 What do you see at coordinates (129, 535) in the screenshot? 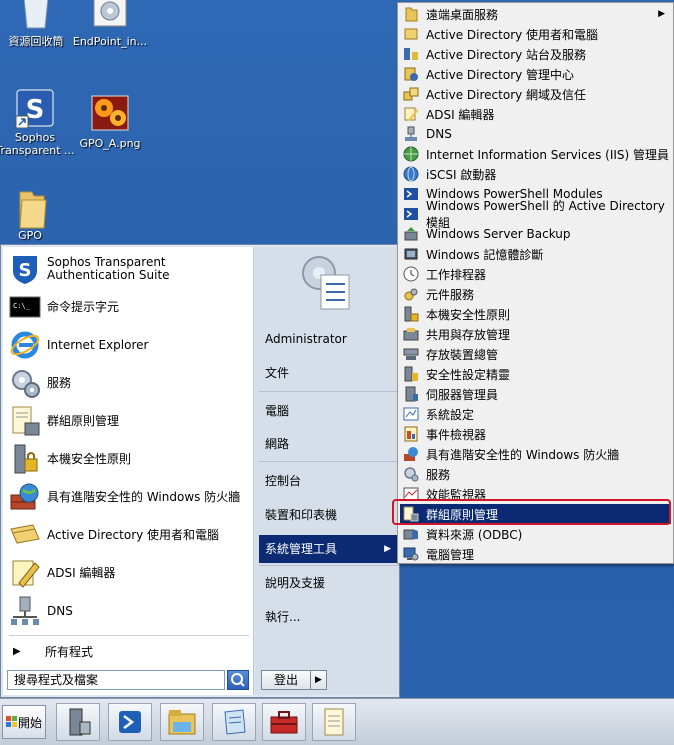
I see `program-ad-users-computers: Active Directory 使用者和電腦` at bounding box center [129, 535].